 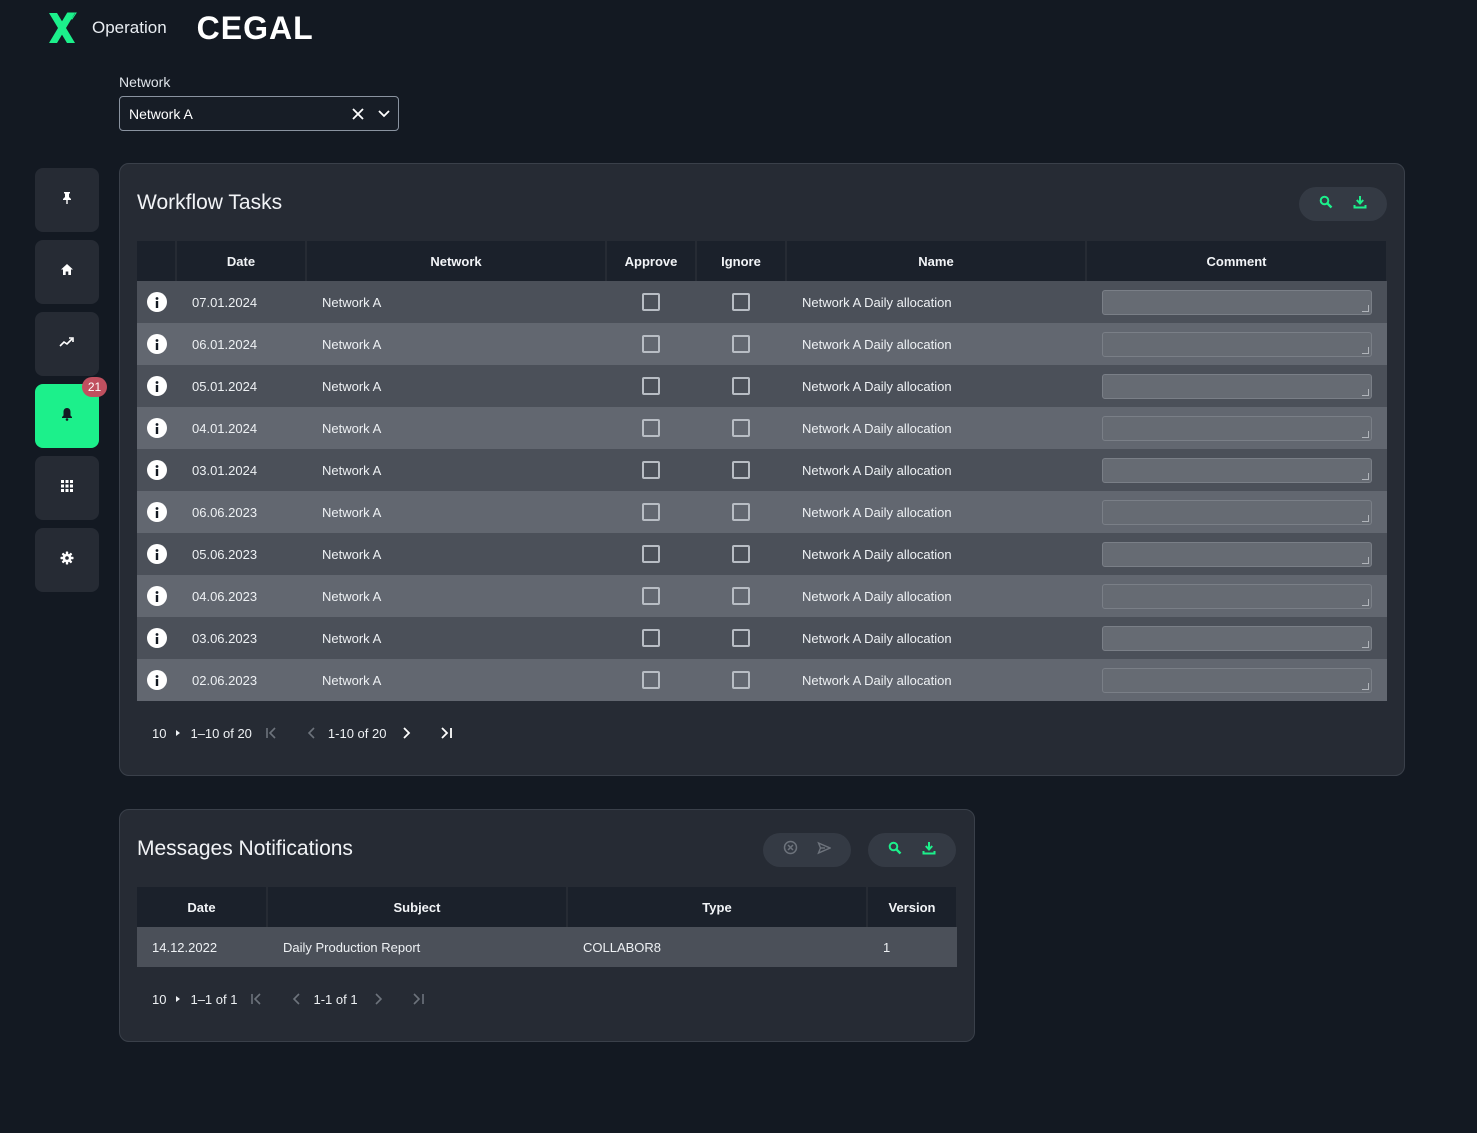 What do you see at coordinates (824, 850) in the screenshot?
I see `send-button` at bounding box center [824, 850].